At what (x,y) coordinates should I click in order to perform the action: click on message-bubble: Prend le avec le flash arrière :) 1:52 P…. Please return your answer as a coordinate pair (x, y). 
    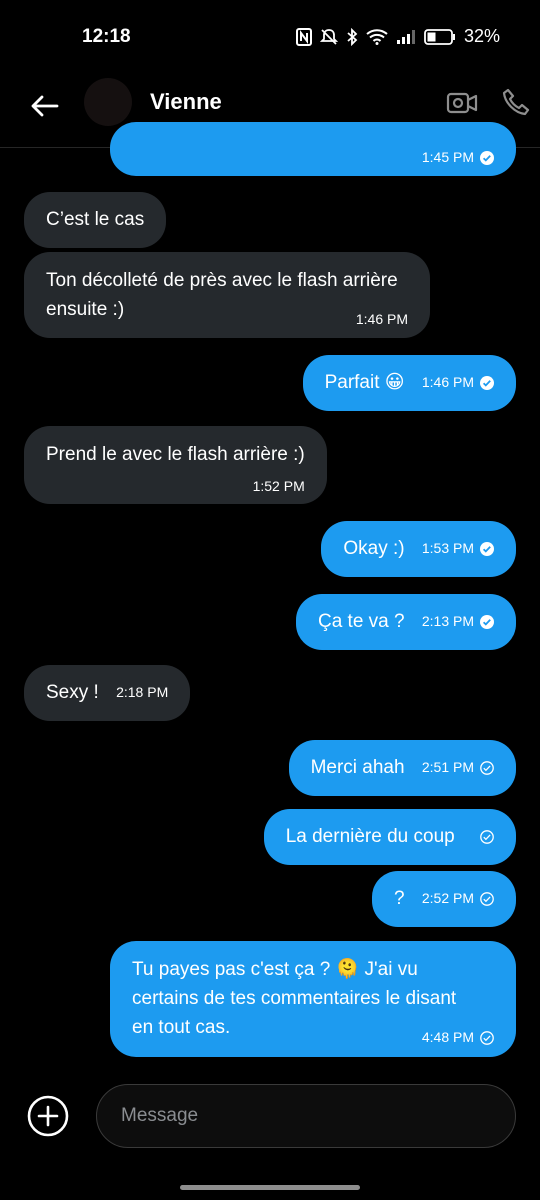
    Looking at the image, I should click on (175, 465).